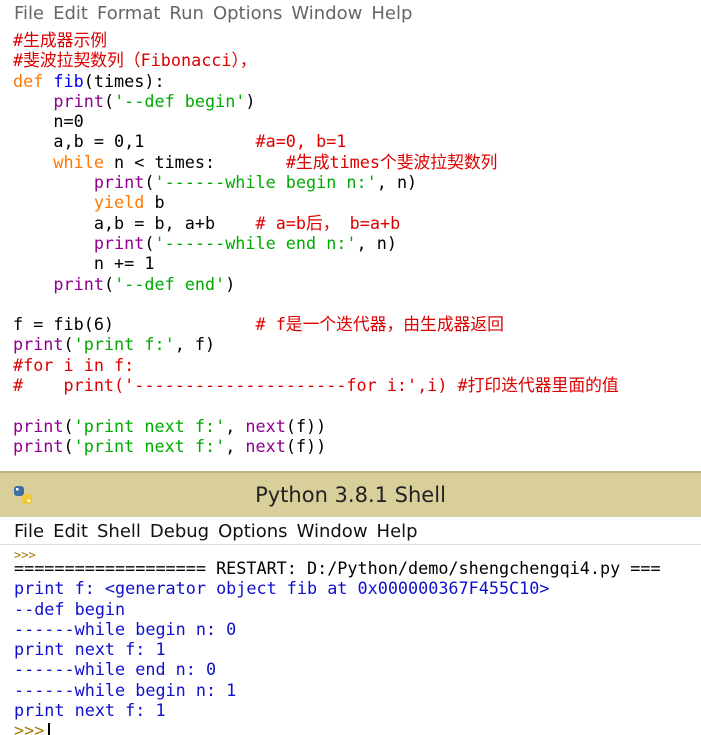 The width and height of the screenshot is (701, 735). What do you see at coordinates (257, 531) in the screenshot?
I see `shell-menu-options: Options` at bounding box center [257, 531].